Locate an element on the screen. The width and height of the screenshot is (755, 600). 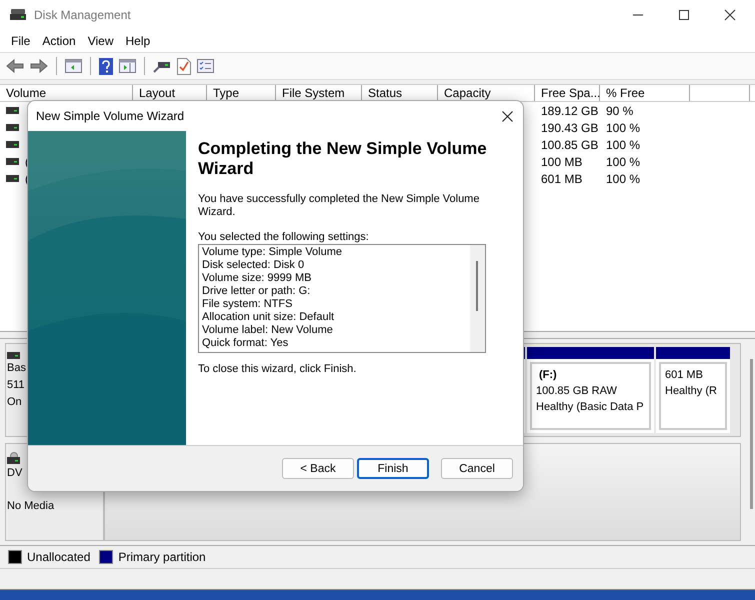
menu-item: View is located at coordinates (101, 41).